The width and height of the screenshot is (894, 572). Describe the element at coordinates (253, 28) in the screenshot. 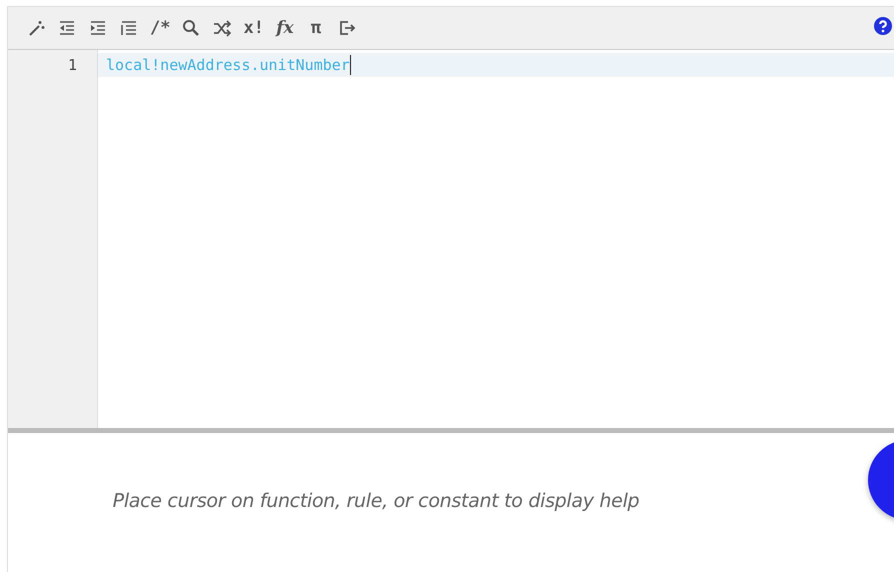

I see `toolbar-button: x!` at that location.